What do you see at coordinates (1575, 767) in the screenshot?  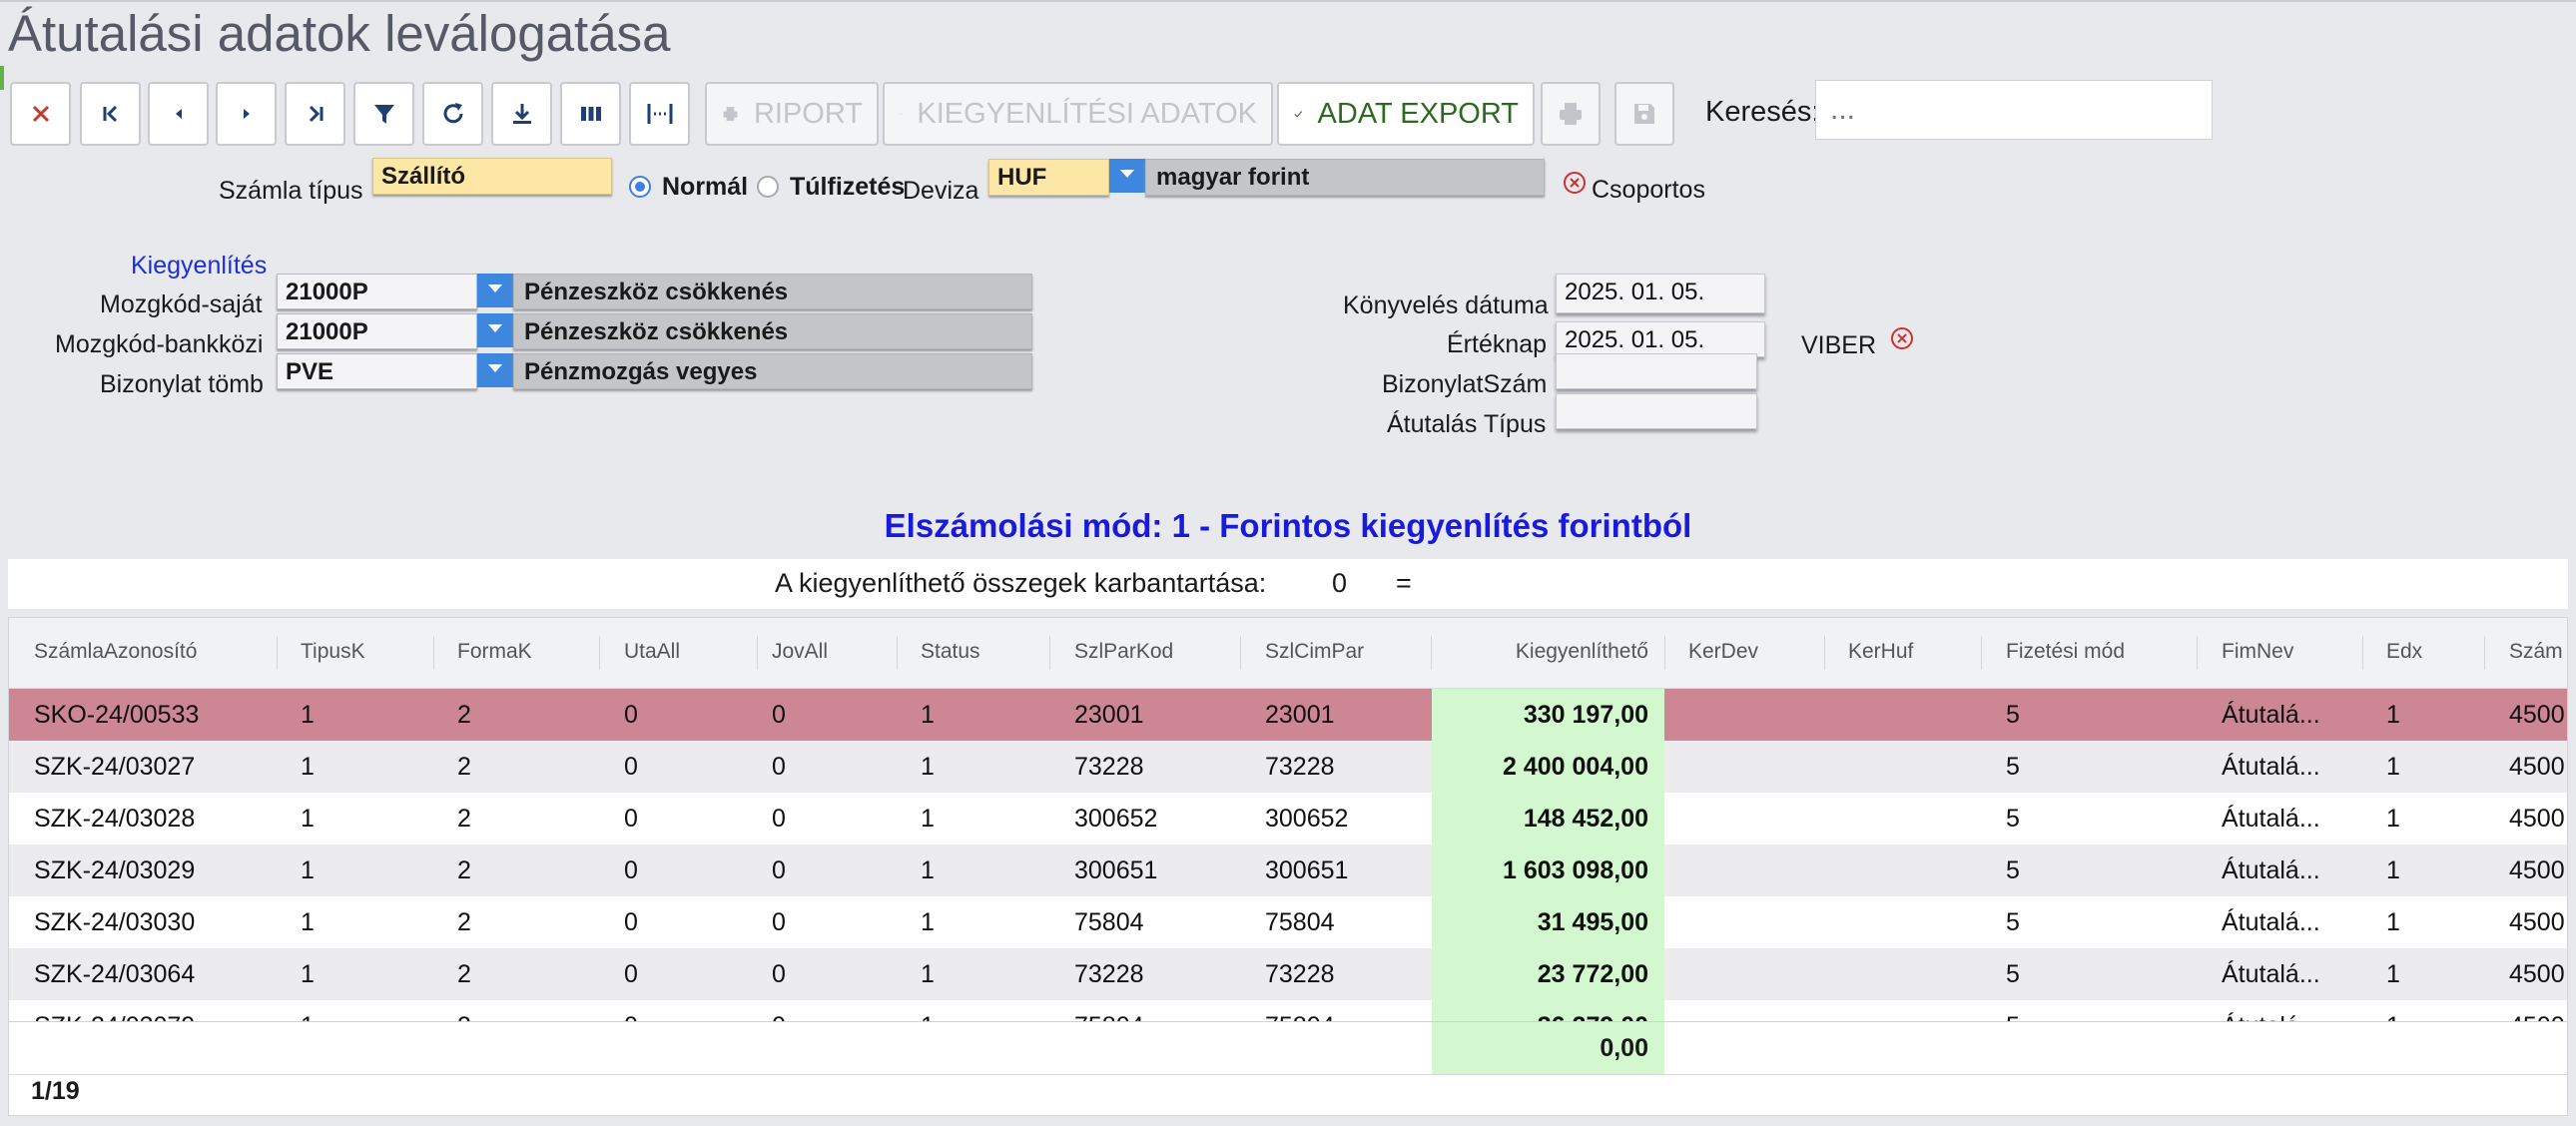 I see `table-cell: 2 400 004,00` at bounding box center [1575, 767].